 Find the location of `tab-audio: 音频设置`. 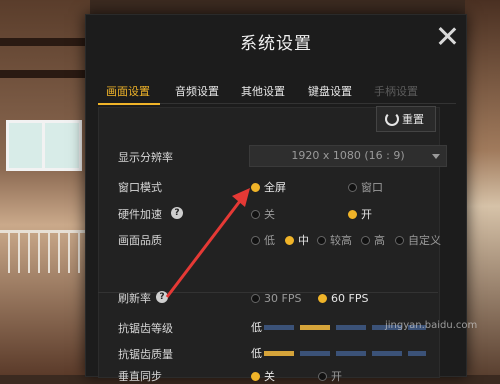

tab-audio: 音频设置 is located at coordinates (197, 91).